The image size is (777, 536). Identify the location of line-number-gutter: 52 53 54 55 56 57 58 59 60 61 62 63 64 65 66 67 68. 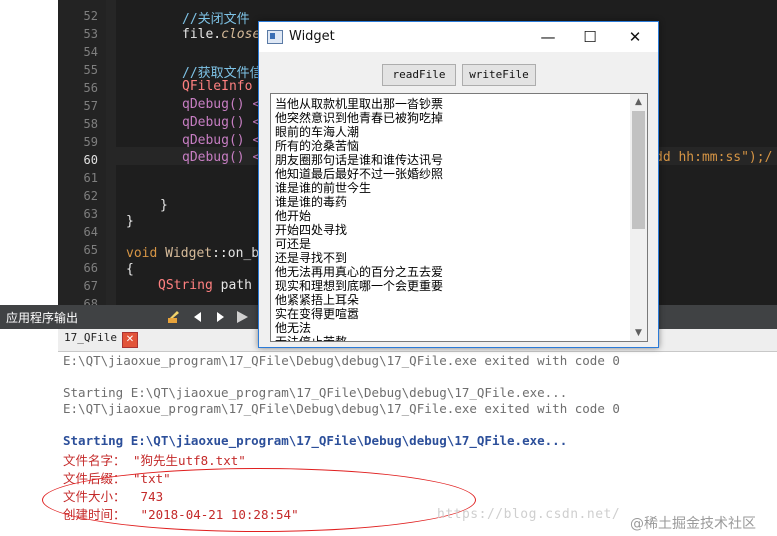
(82, 155).